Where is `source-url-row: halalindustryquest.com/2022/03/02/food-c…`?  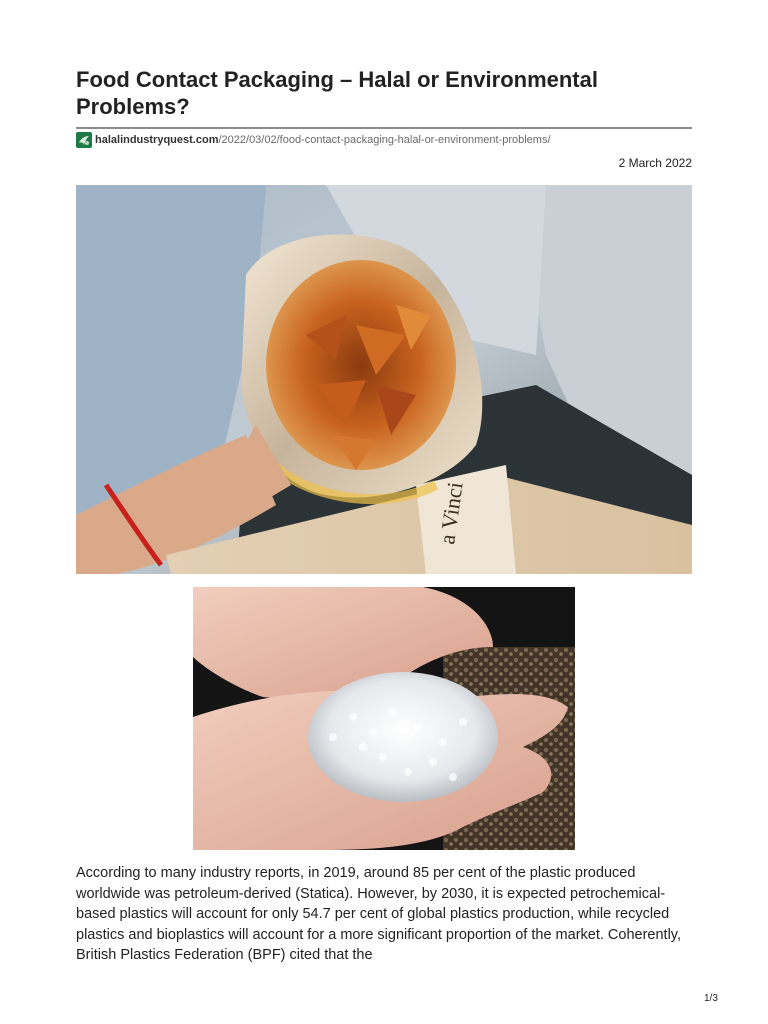 source-url-row: halalindustryquest.com/2022/03/02/food-c… is located at coordinates (313, 140).